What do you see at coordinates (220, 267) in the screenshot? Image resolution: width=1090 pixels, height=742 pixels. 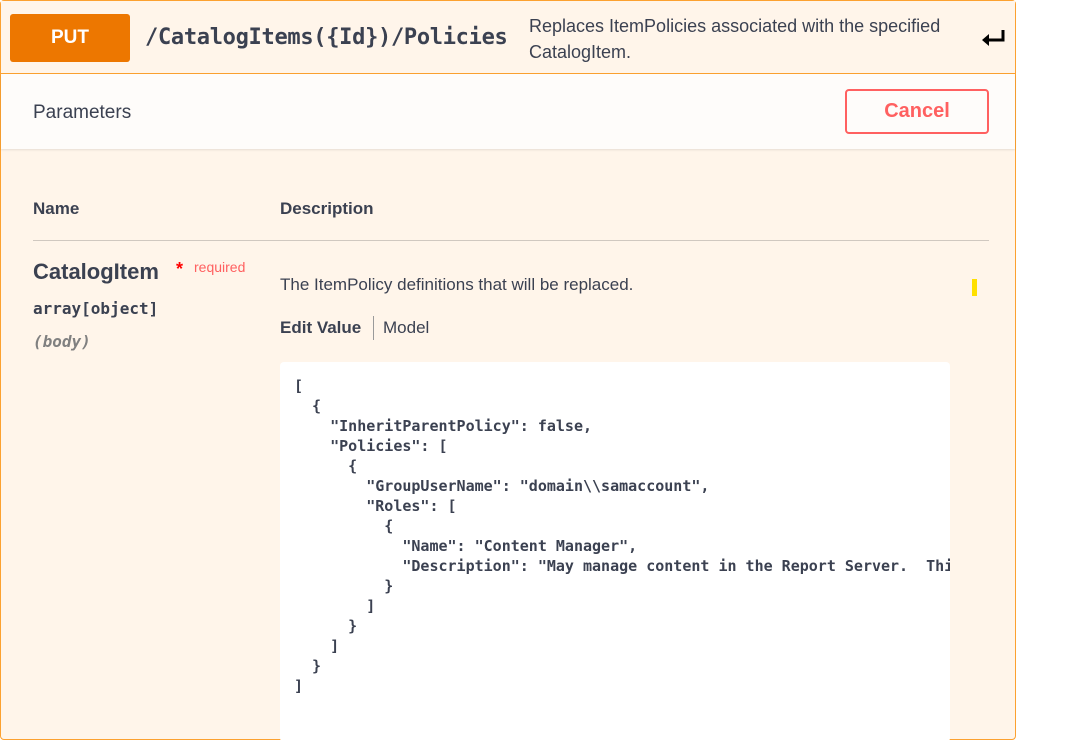 I see `required-label: required` at bounding box center [220, 267].